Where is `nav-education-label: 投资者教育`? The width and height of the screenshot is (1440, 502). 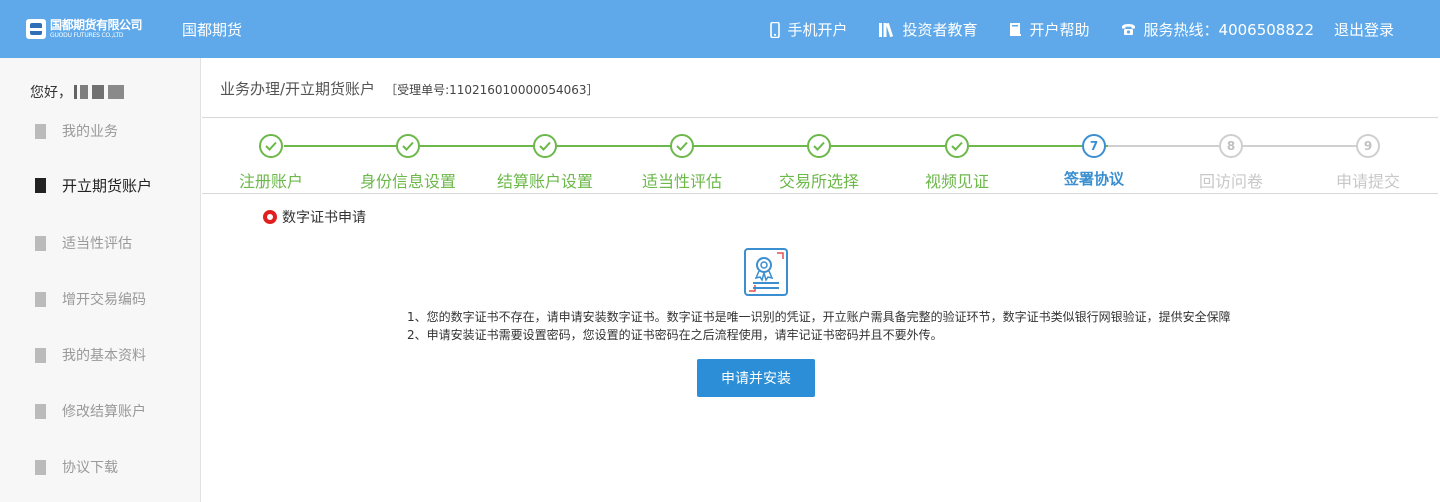
nav-education-label: 投资者教育 is located at coordinates (940, 30).